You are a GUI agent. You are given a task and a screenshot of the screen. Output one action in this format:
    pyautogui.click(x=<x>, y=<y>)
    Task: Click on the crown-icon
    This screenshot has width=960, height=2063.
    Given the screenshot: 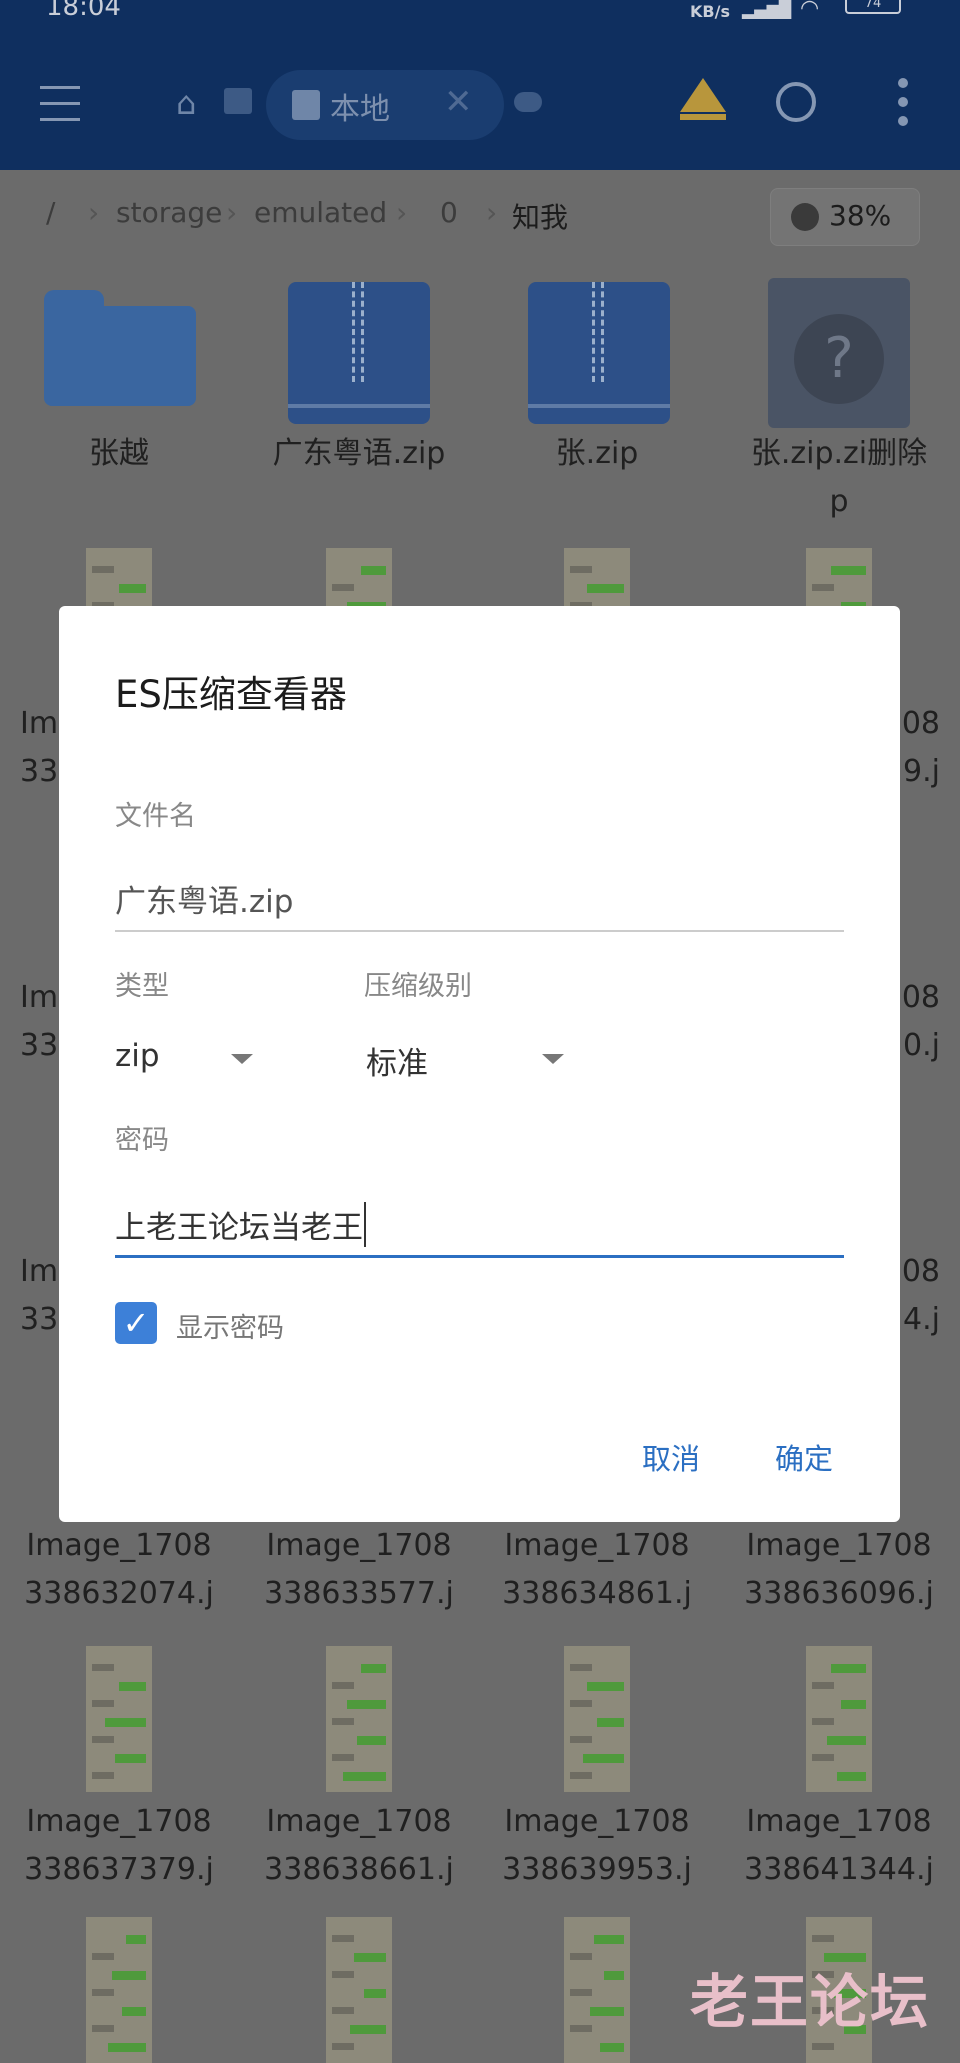 What is the action you would take?
    pyautogui.click(x=703, y=99)
    